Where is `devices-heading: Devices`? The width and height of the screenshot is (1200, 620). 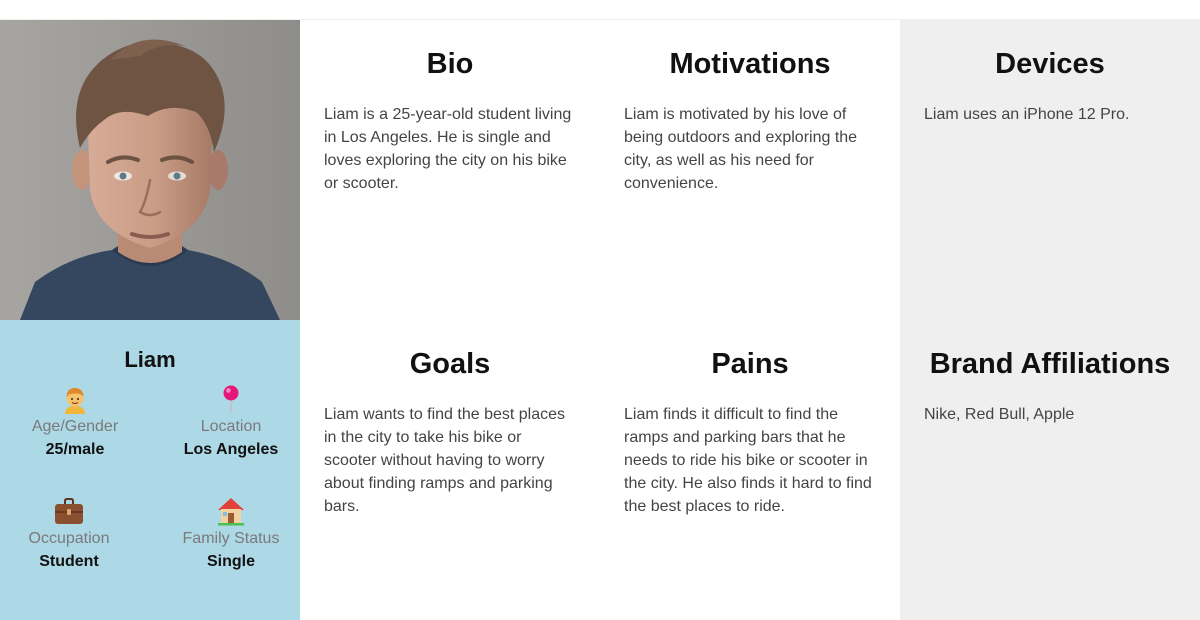
devices-heading: Devices is located at coordinates (1050, 64).